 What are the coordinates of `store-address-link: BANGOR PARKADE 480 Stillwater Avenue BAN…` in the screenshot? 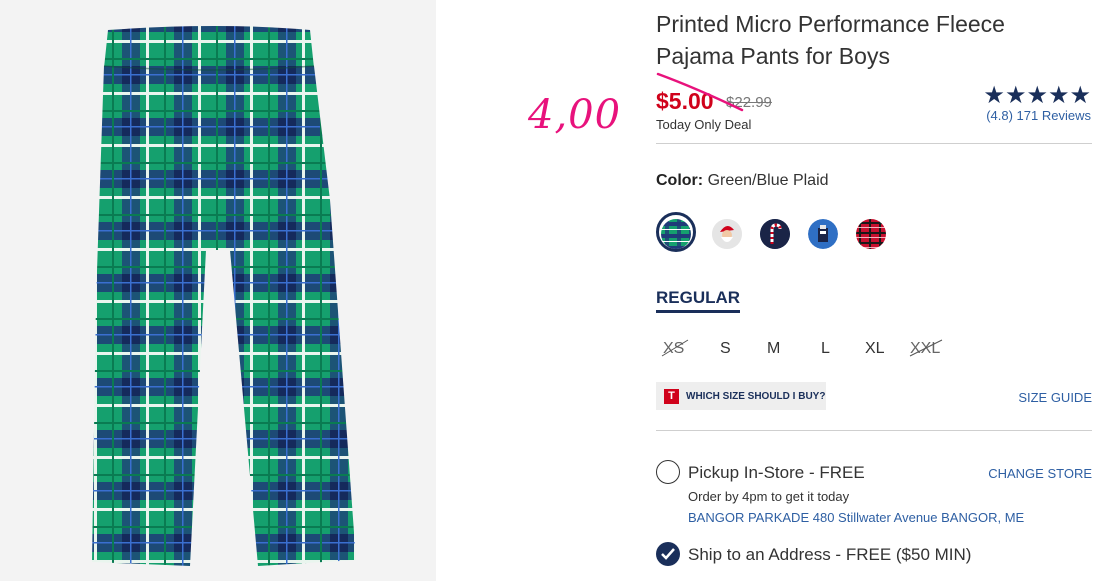 It's located at (856, 517).